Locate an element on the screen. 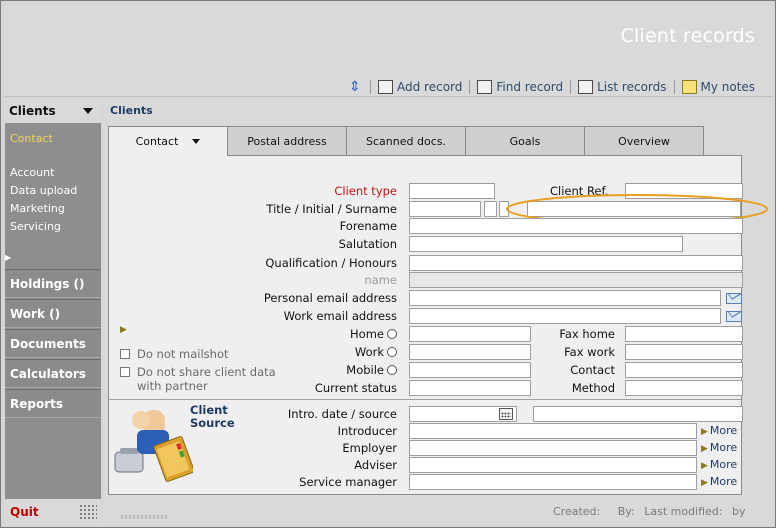 The width and height of the screenshot is (776, 528). do-not-share-line1: Do not share client data is located at coordinates (206, 372).